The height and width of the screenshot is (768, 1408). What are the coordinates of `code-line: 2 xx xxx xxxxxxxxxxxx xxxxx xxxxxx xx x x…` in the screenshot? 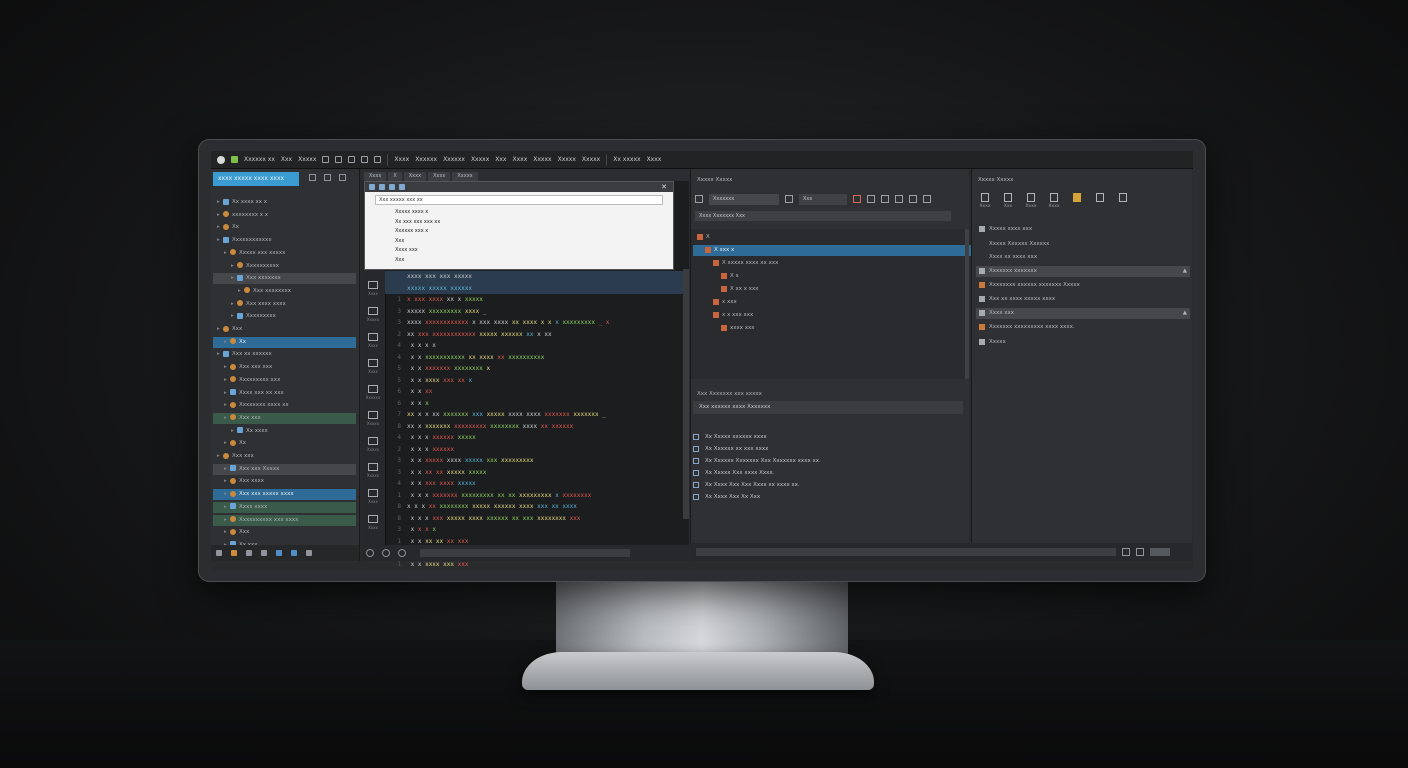 It's located at (535, 335).